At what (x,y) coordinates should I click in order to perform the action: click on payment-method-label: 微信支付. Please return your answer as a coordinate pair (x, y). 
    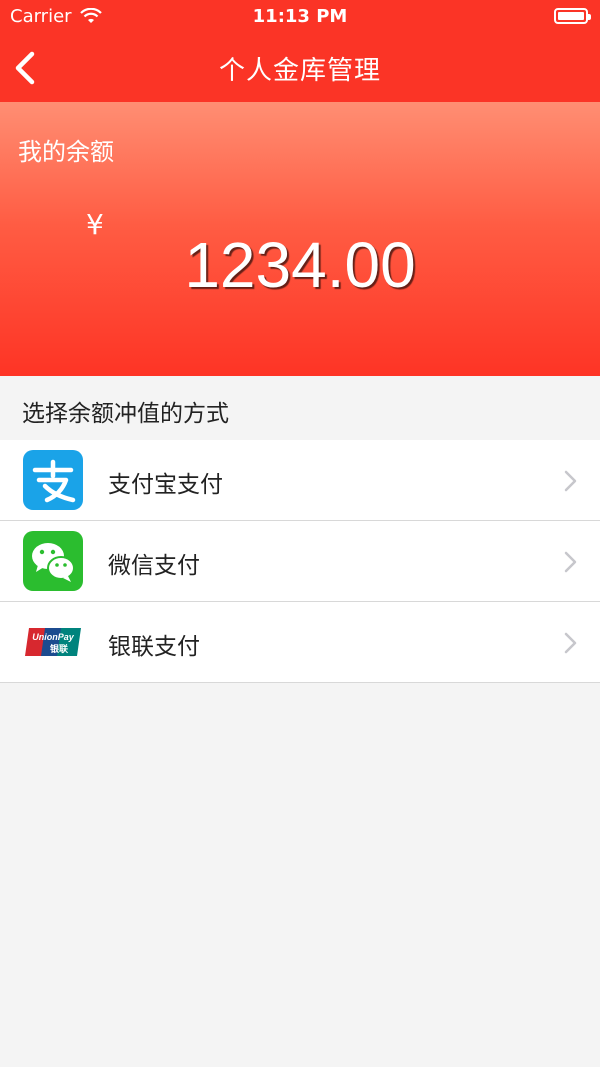
    Looking at the image, I should click on (154, 566).